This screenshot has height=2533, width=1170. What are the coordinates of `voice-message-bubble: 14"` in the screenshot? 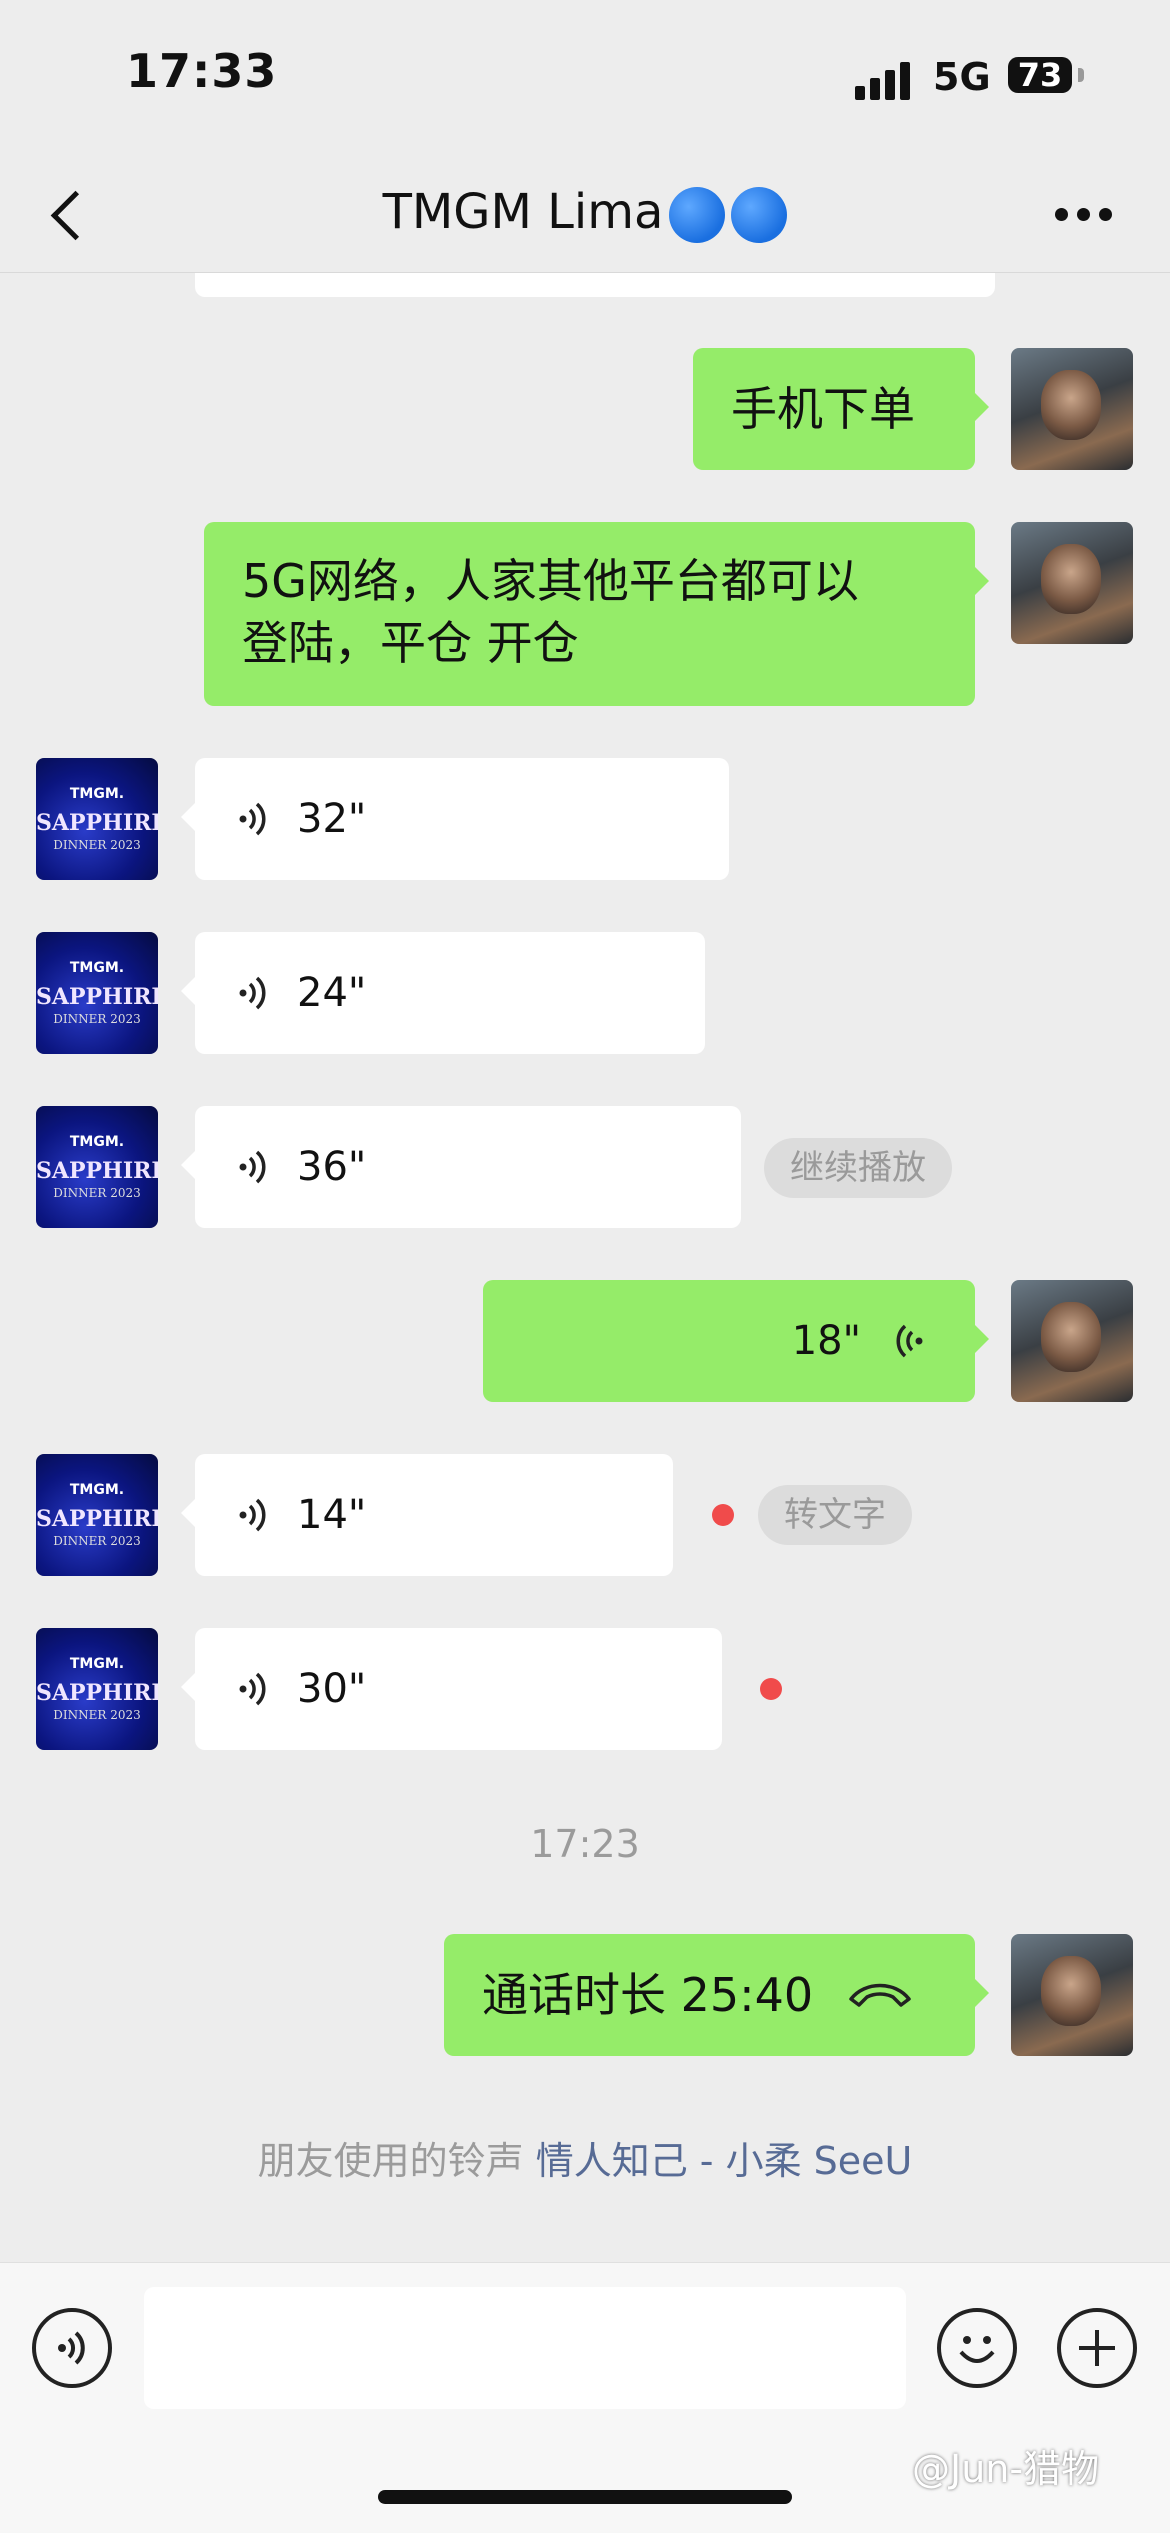 It's located at (427, 1515).